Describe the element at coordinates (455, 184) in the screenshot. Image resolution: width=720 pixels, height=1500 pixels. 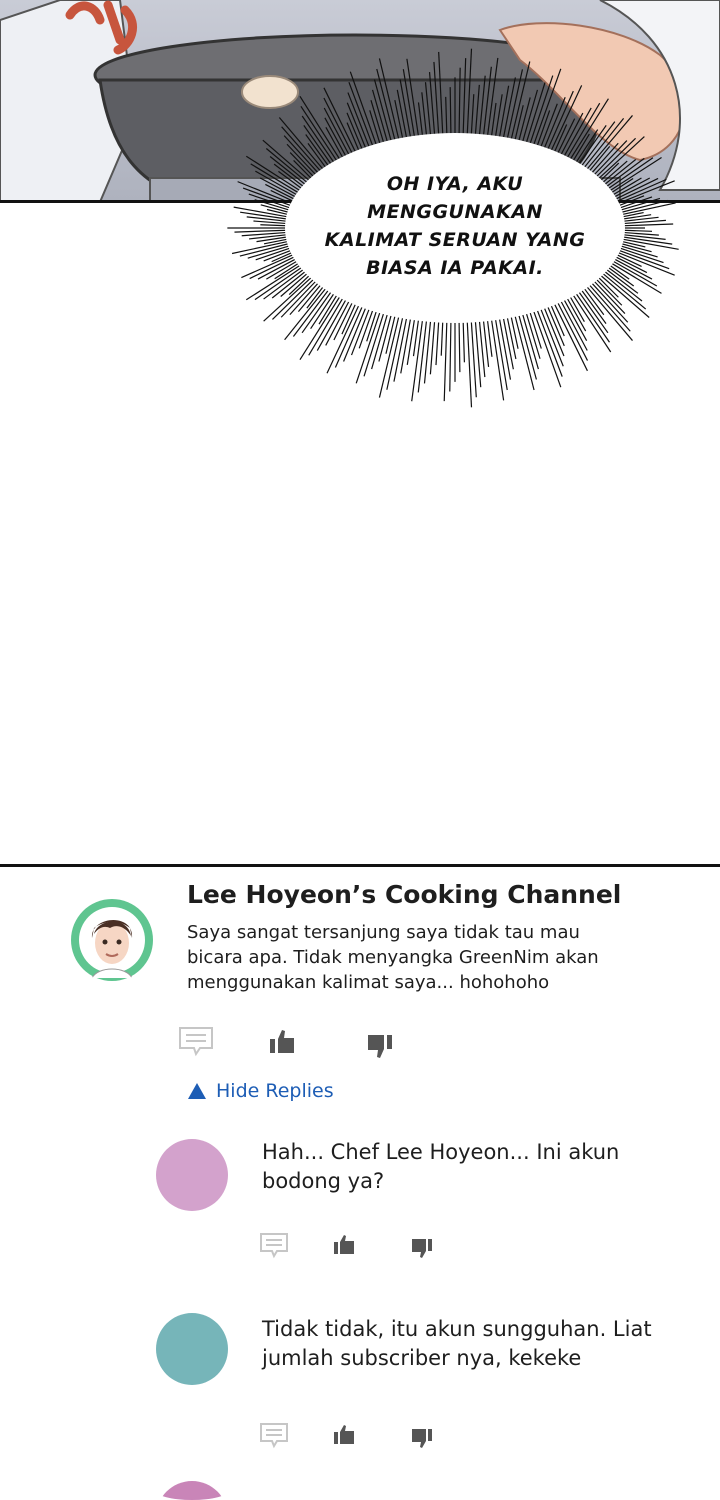
I see `speech-line: OH IYA, AKU` at that location.